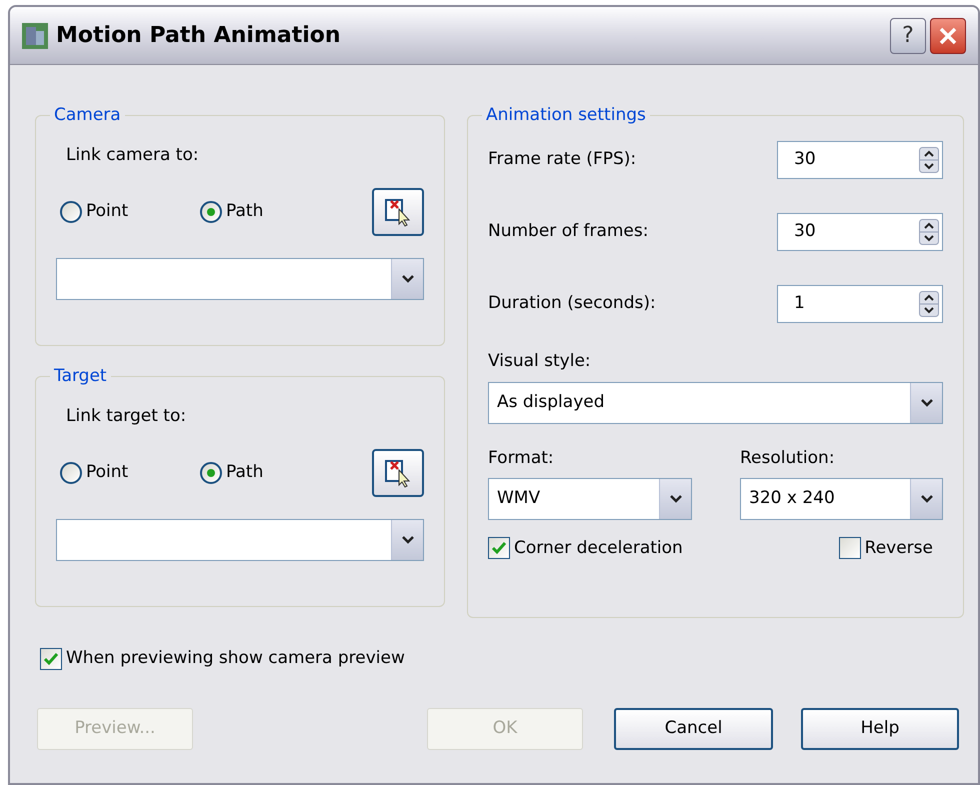  What do you see at coordinates (788, 458) in the screenshot?
I see `field-label: Resolution:` at bounding box center [788, 458].